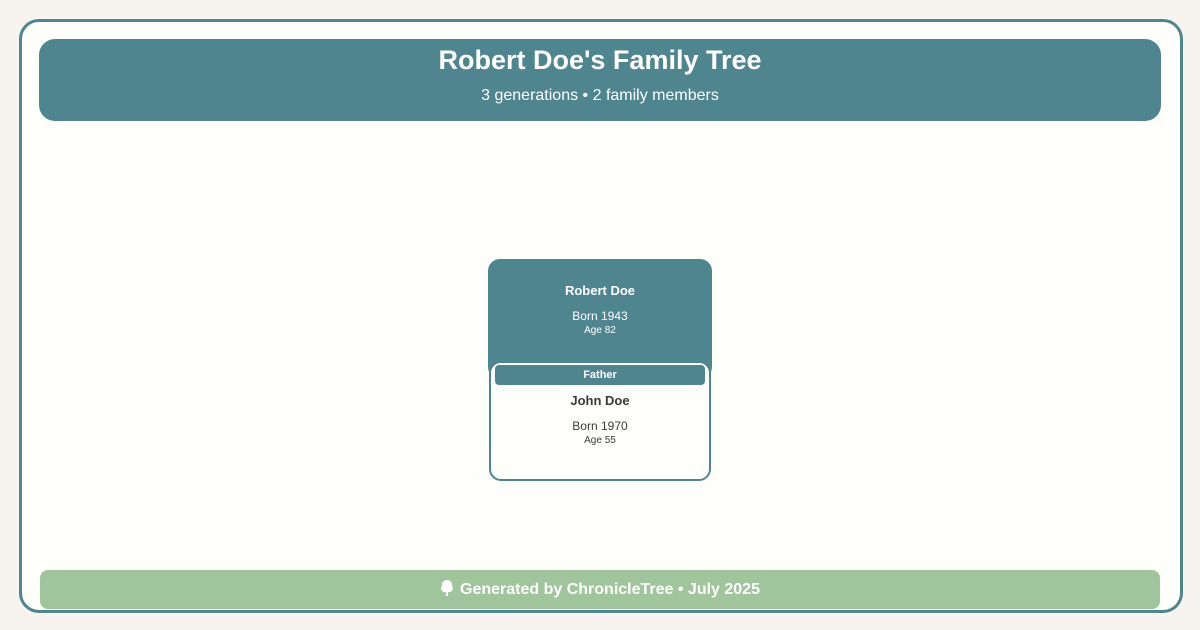 This screenshot has width=1200, height=630. What do you see at coordinates (600, 330) in the screenshot?
I see `person-age: Age 82` at bounding box center [600, 330].